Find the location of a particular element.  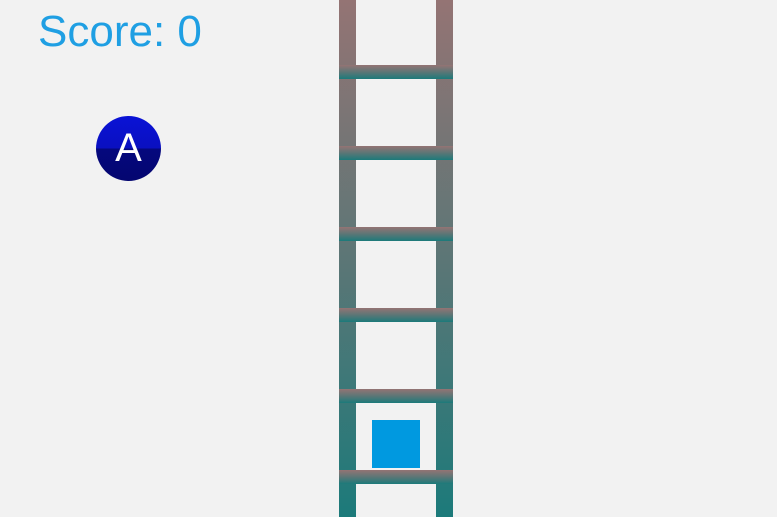

score-display: Score: 0 is located at coordinates (120, 32).